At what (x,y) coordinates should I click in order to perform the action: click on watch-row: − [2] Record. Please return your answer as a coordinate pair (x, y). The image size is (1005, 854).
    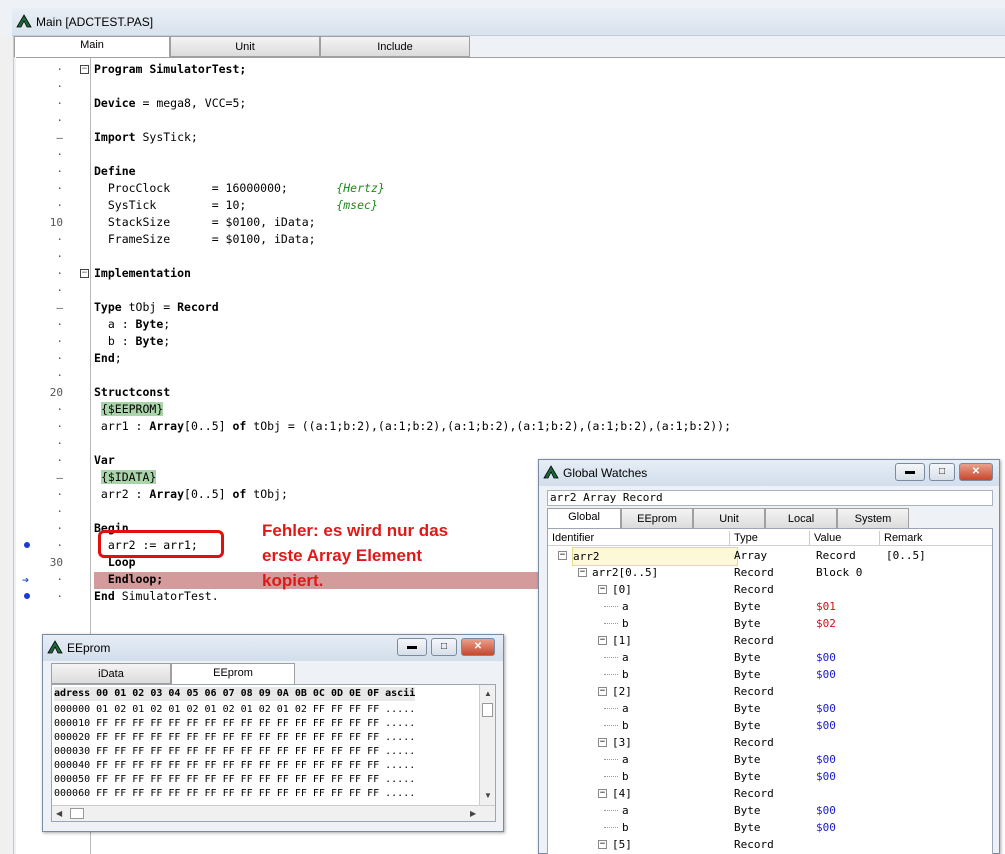
    Looking at the image, I should click on (770, 691).